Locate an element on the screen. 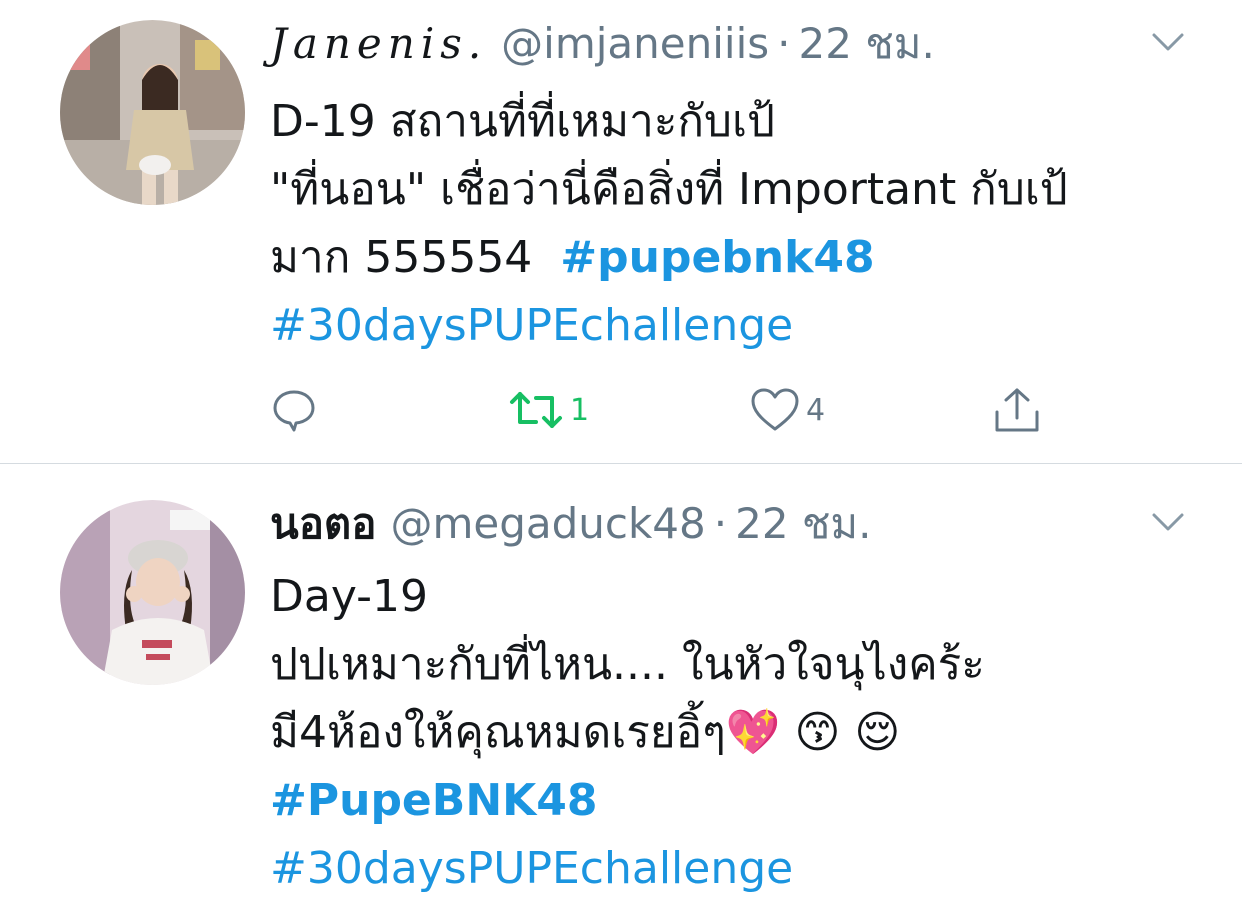  reply-icon is located at coordinates (294, 410).